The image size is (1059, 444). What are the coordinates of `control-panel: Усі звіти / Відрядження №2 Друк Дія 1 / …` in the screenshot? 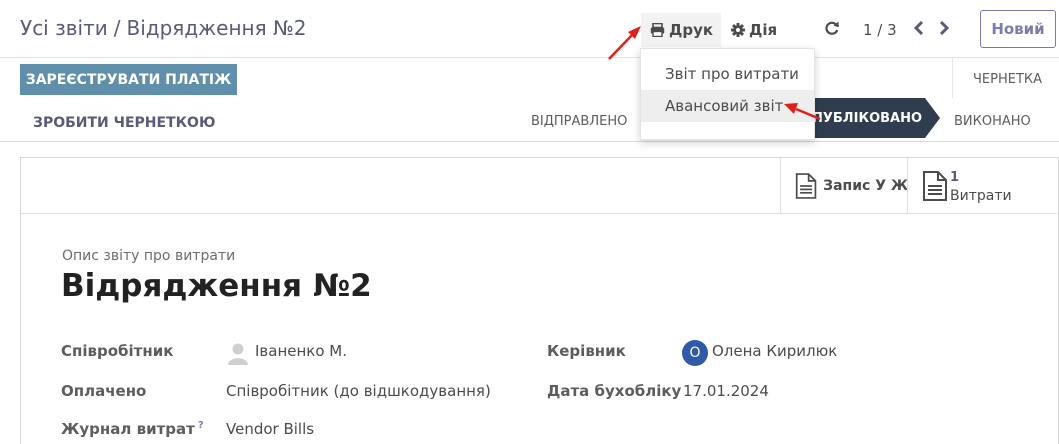 It's located at (529, 29).